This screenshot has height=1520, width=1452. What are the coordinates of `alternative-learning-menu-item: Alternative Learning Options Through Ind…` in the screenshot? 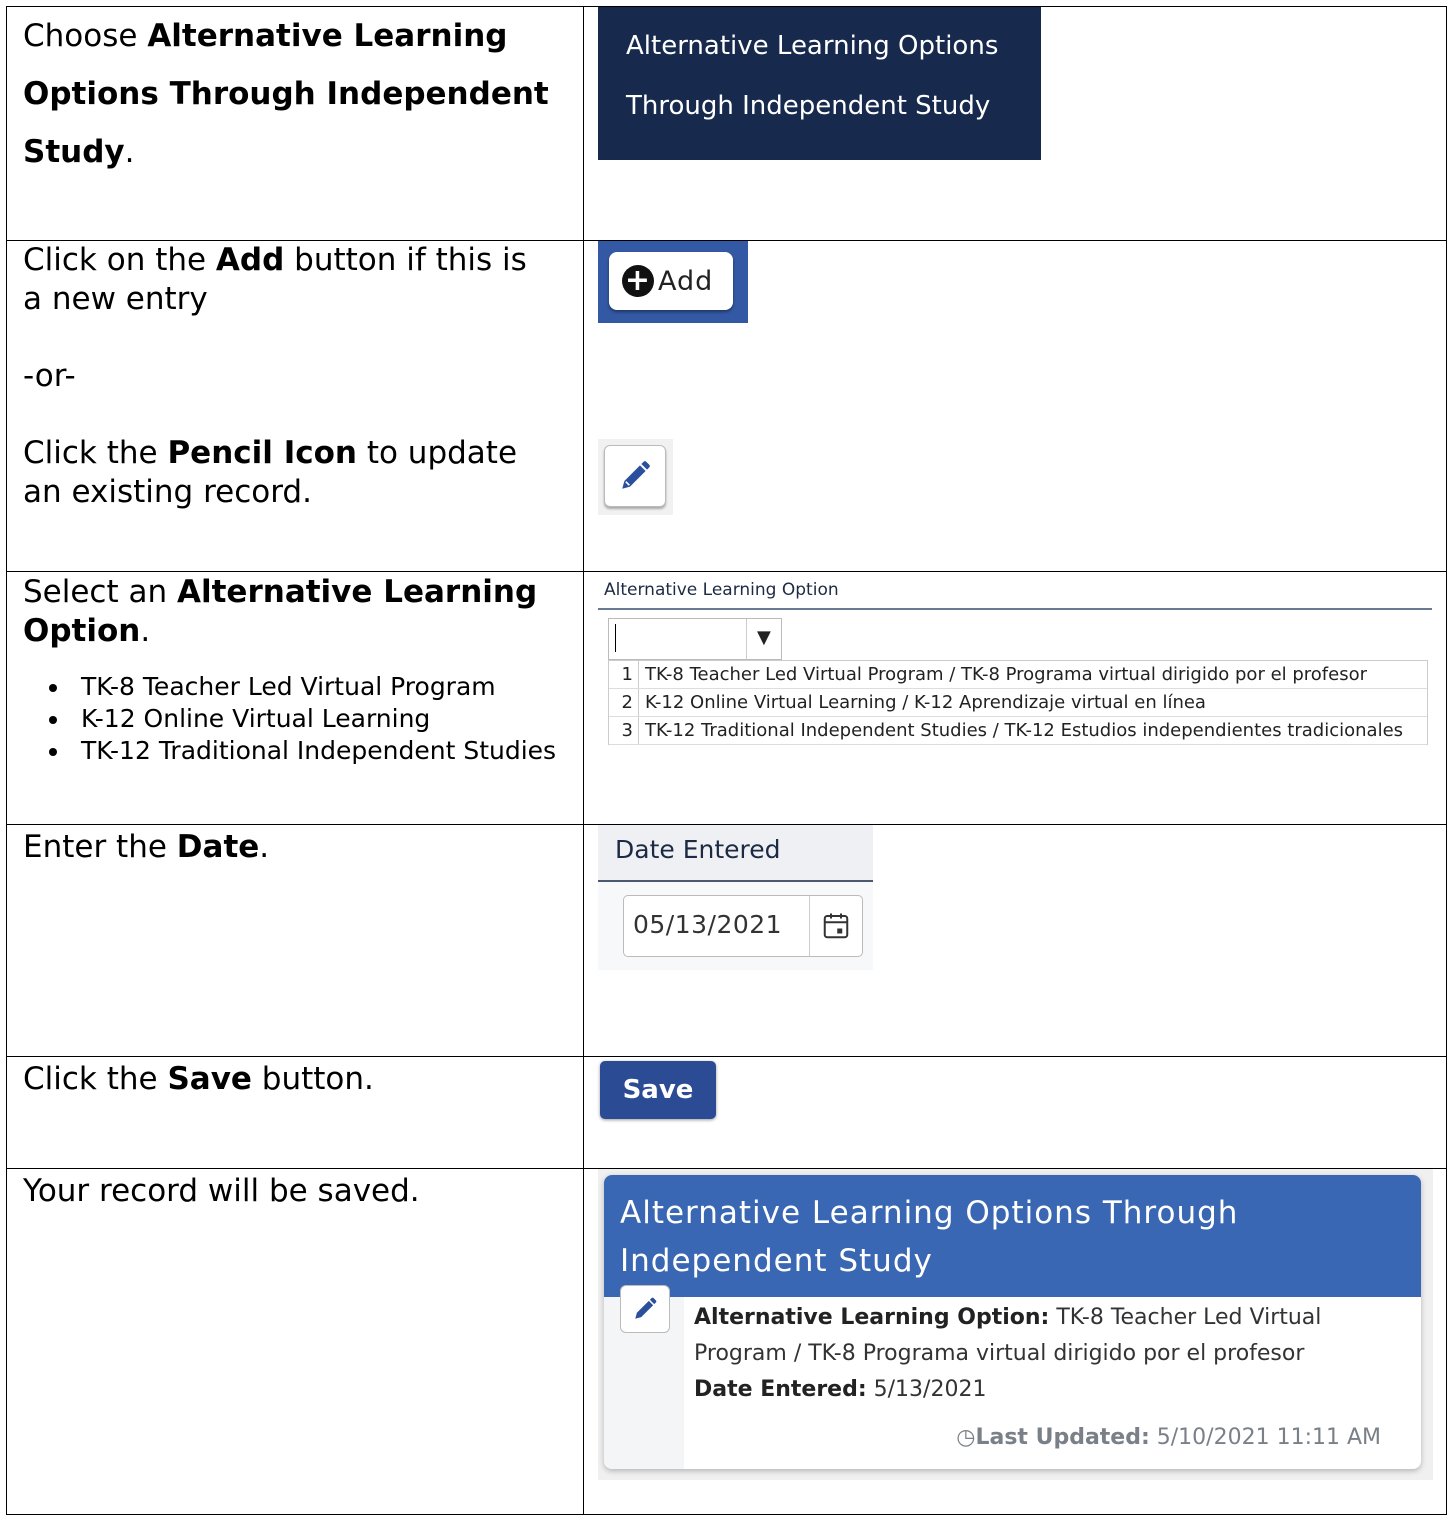 It's located at (819, 83).